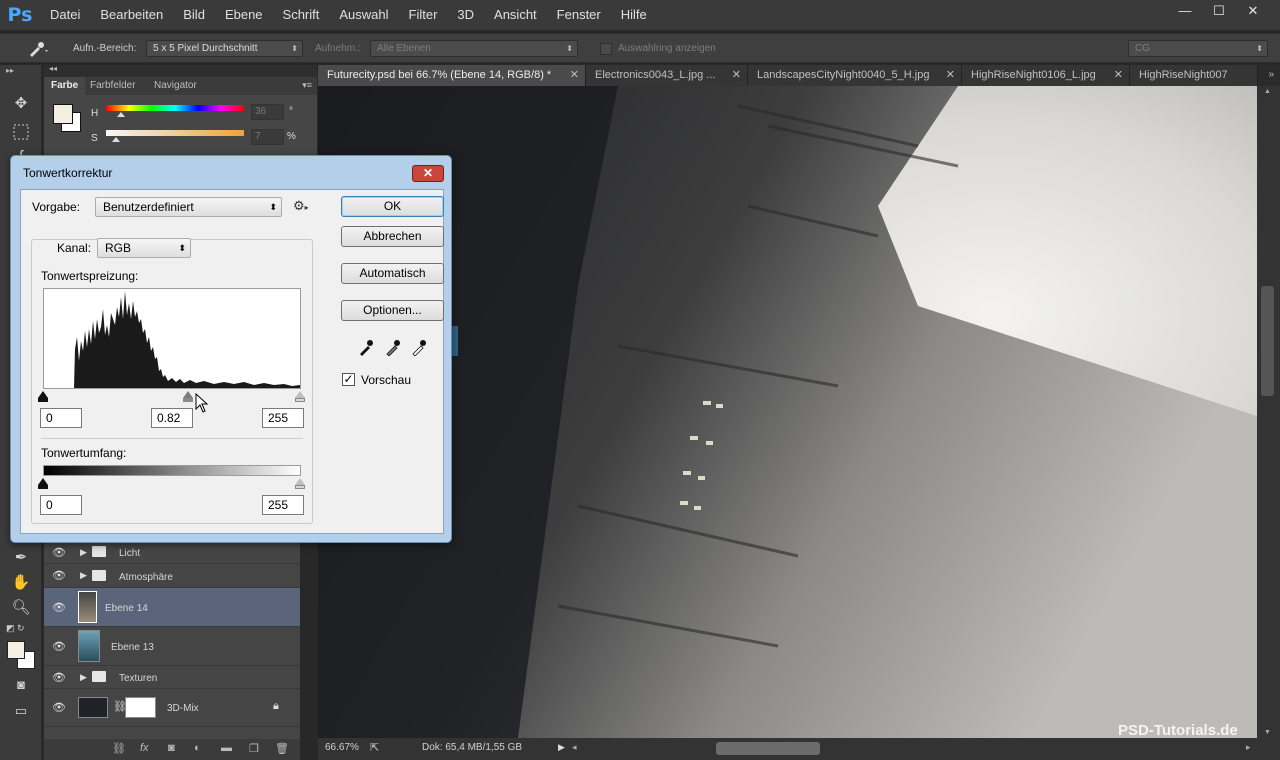  Describe the element at coordinates (188, 394) in the screenshot. I see `input-gamma-slider` at that location.